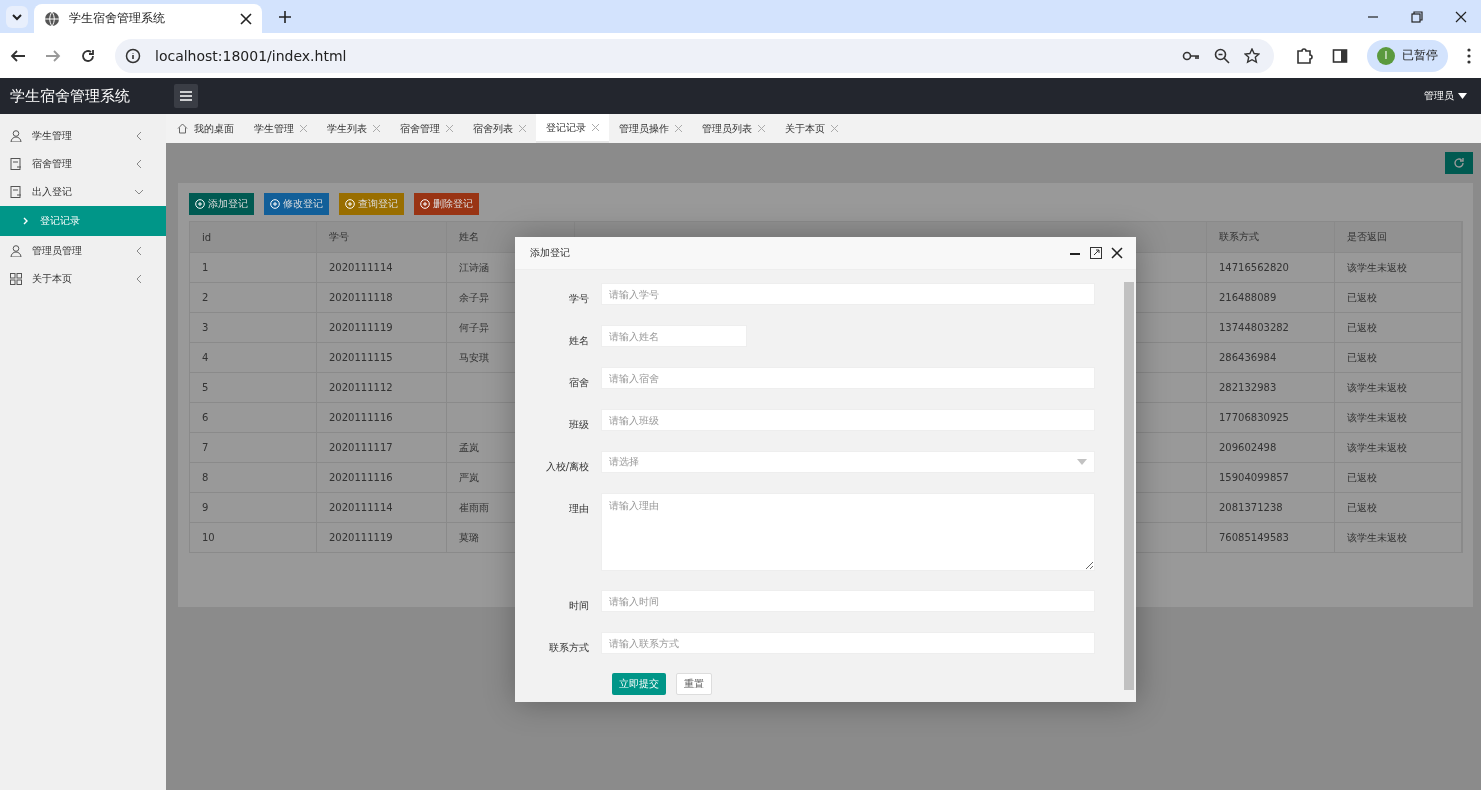  Describe the element at coordinates (16, 251) in the screenshot. I see `user-icon` at that location.